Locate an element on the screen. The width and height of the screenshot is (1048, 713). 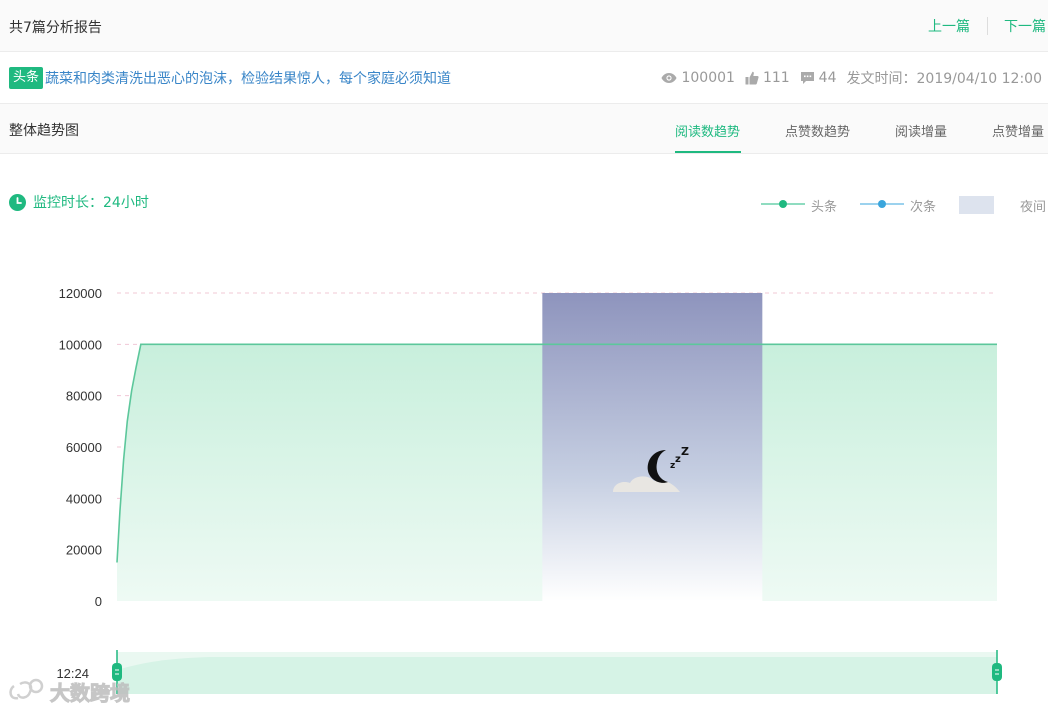
y-tick-label: 40000 is located at coordinates (84, 498).